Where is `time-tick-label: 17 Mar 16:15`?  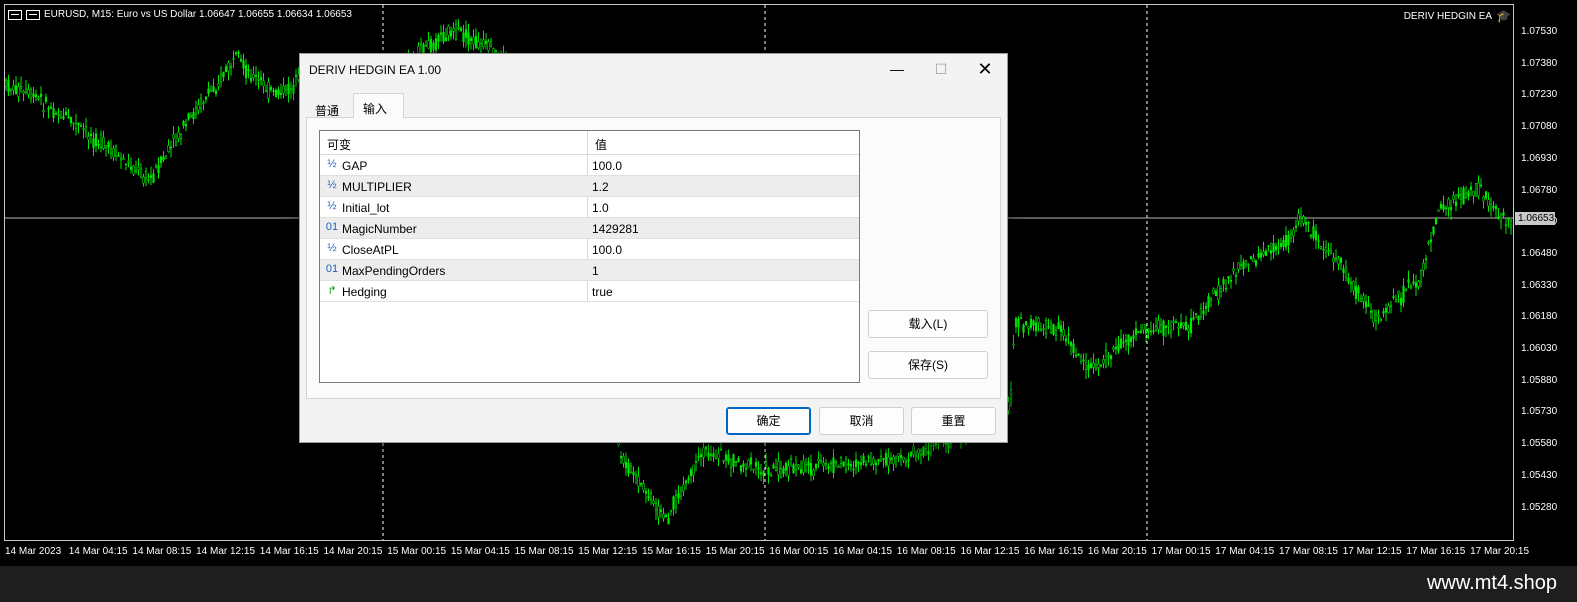 time-tick-label: 17 Mar 16:15 is located at coordinates (1436, 551).